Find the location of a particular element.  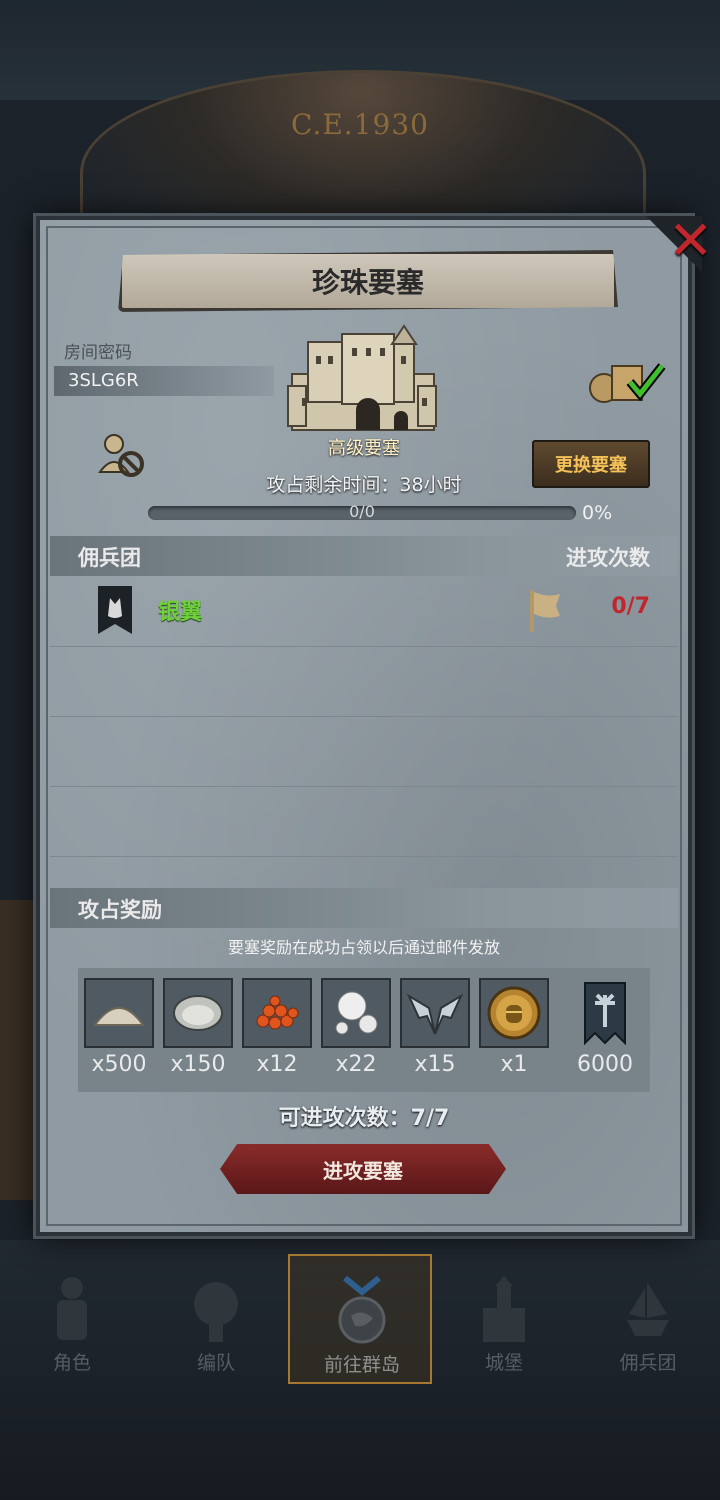

knight-icon is located at coordinates (72, 1308).